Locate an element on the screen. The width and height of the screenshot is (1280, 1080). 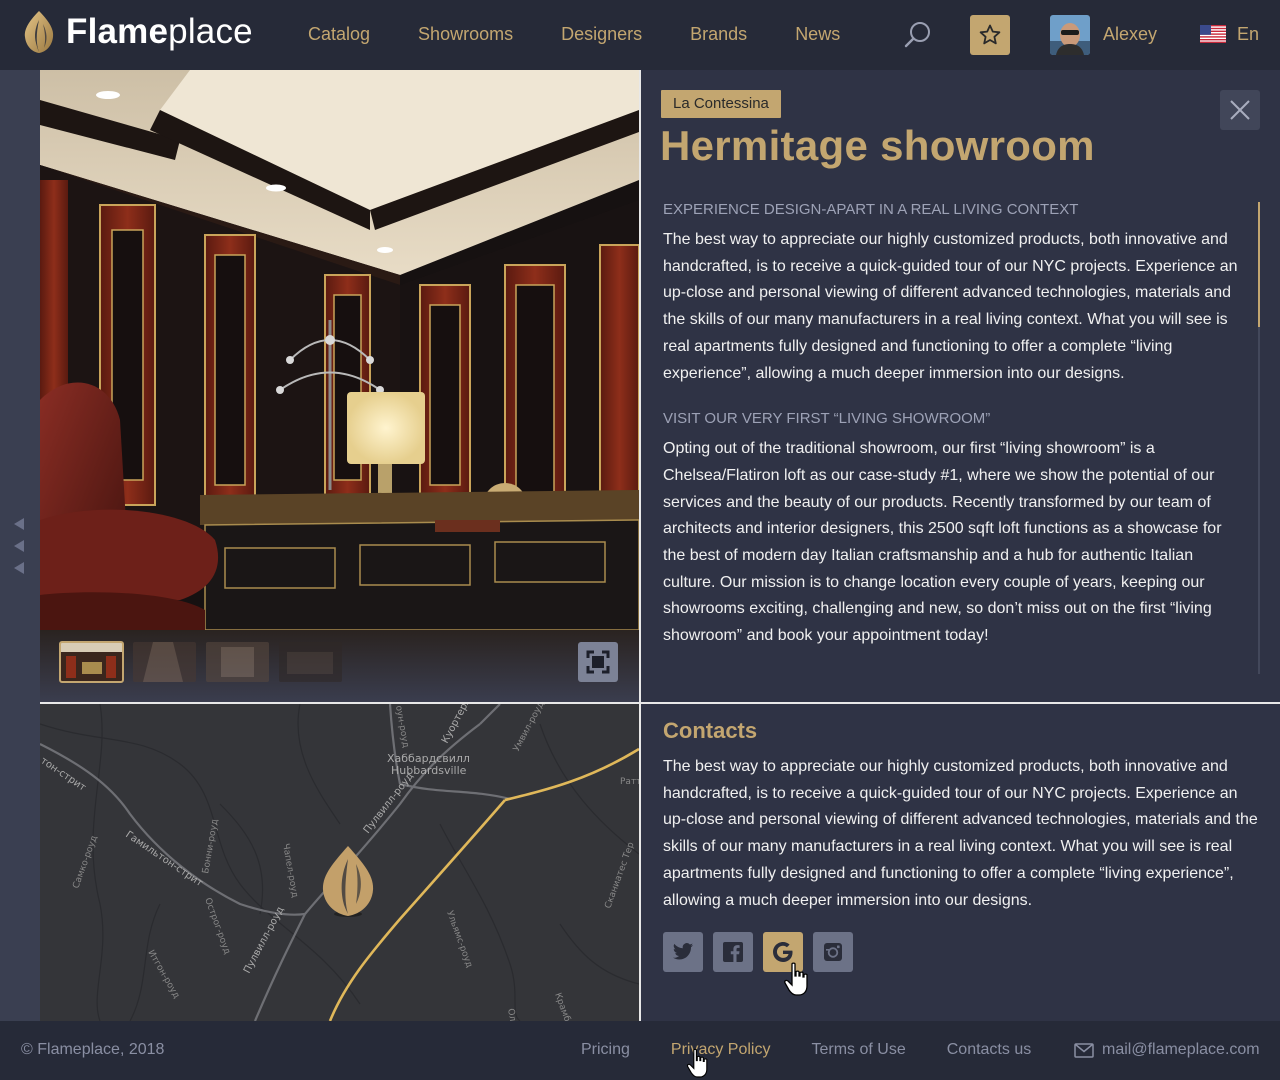
username: Alexey is located at coordinates (1130, 34).